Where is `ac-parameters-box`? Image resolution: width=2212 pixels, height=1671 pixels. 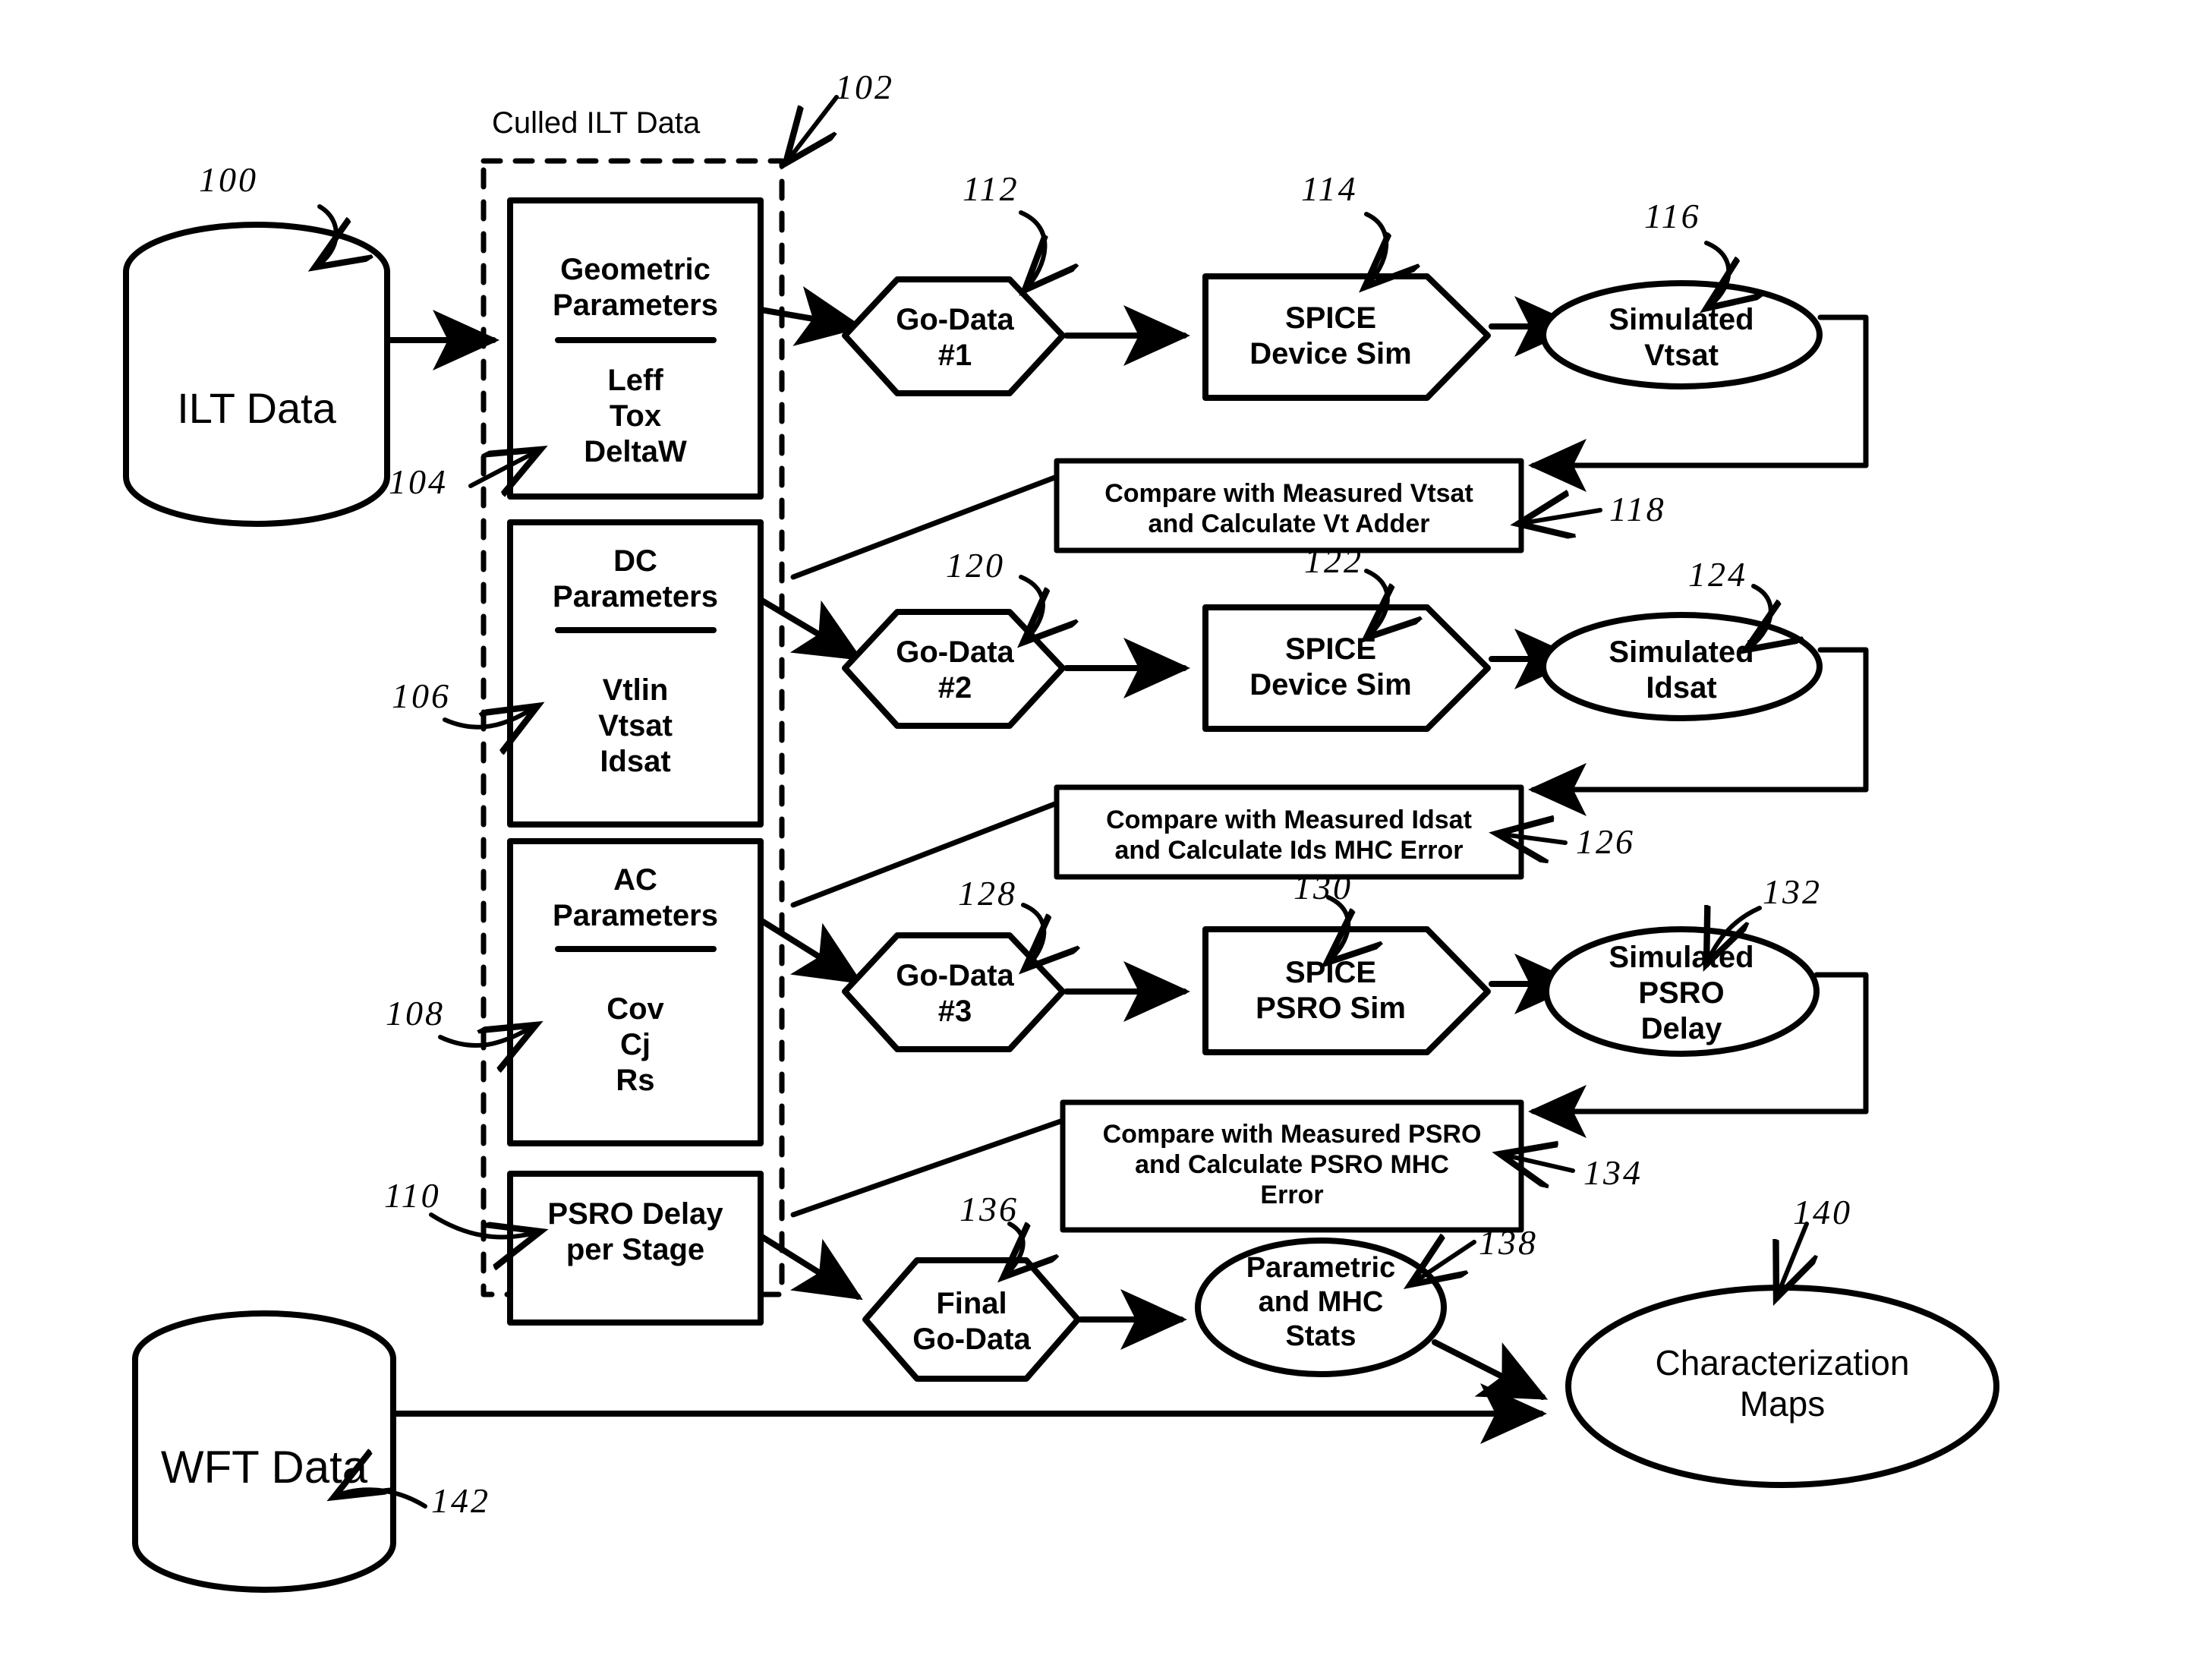
ac-parameters-box is located at coordinates (635, 992).